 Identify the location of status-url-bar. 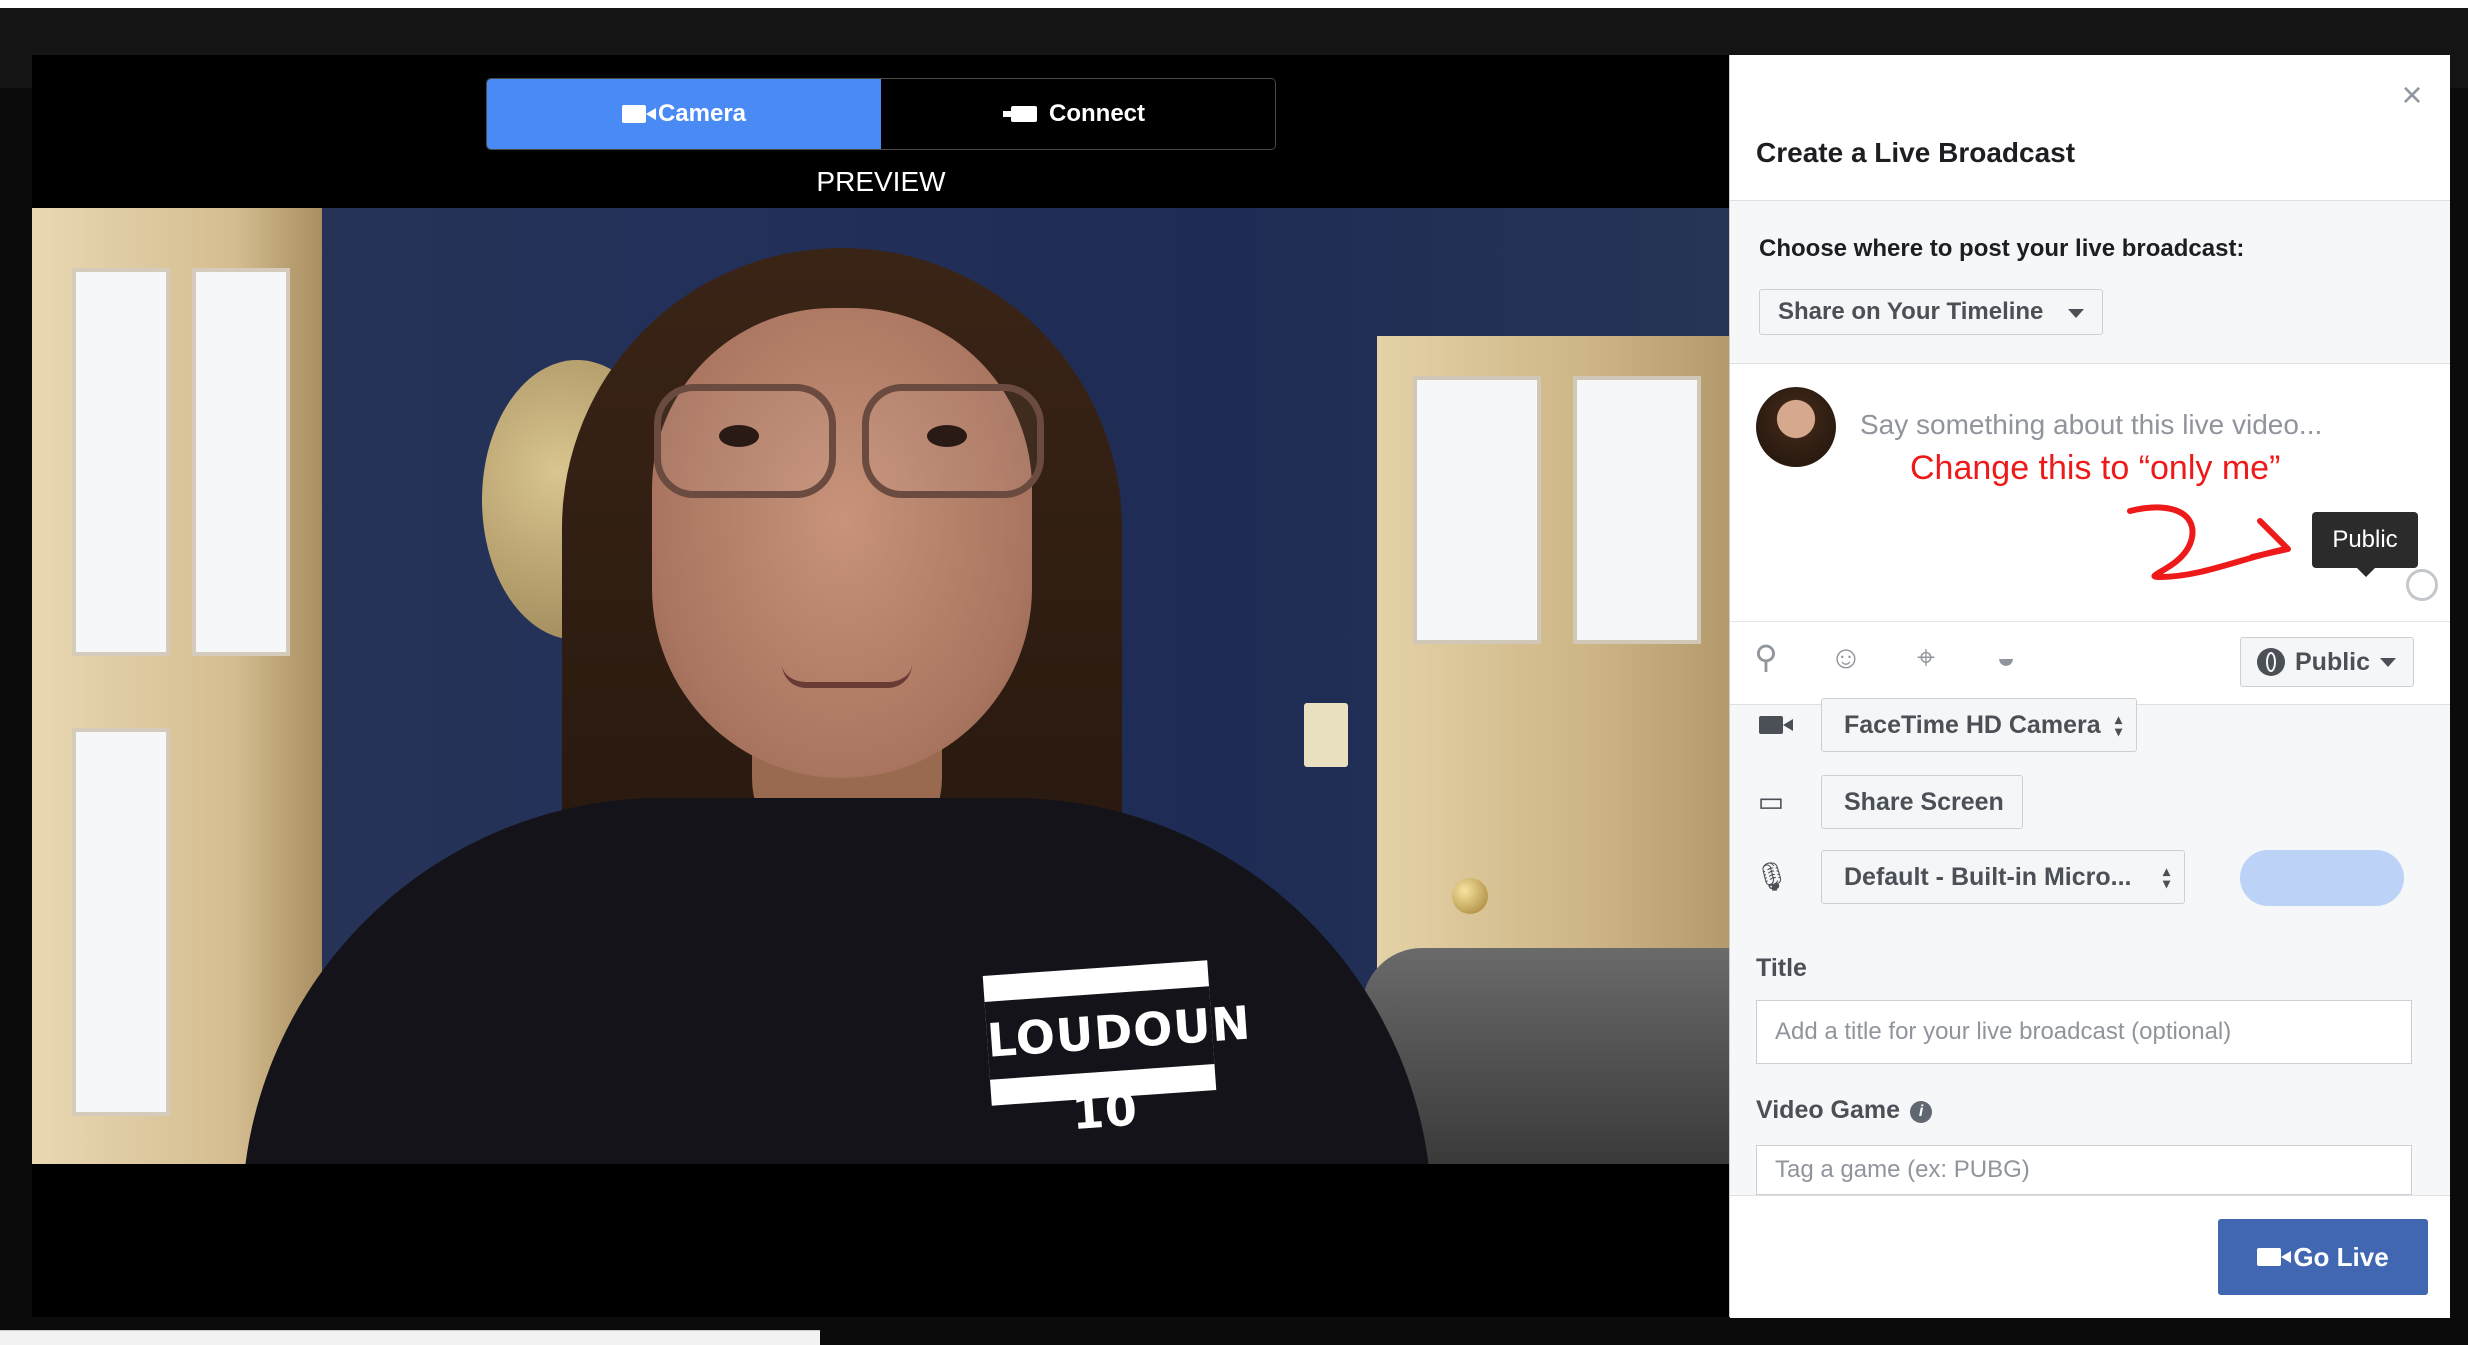
(410, 1337).